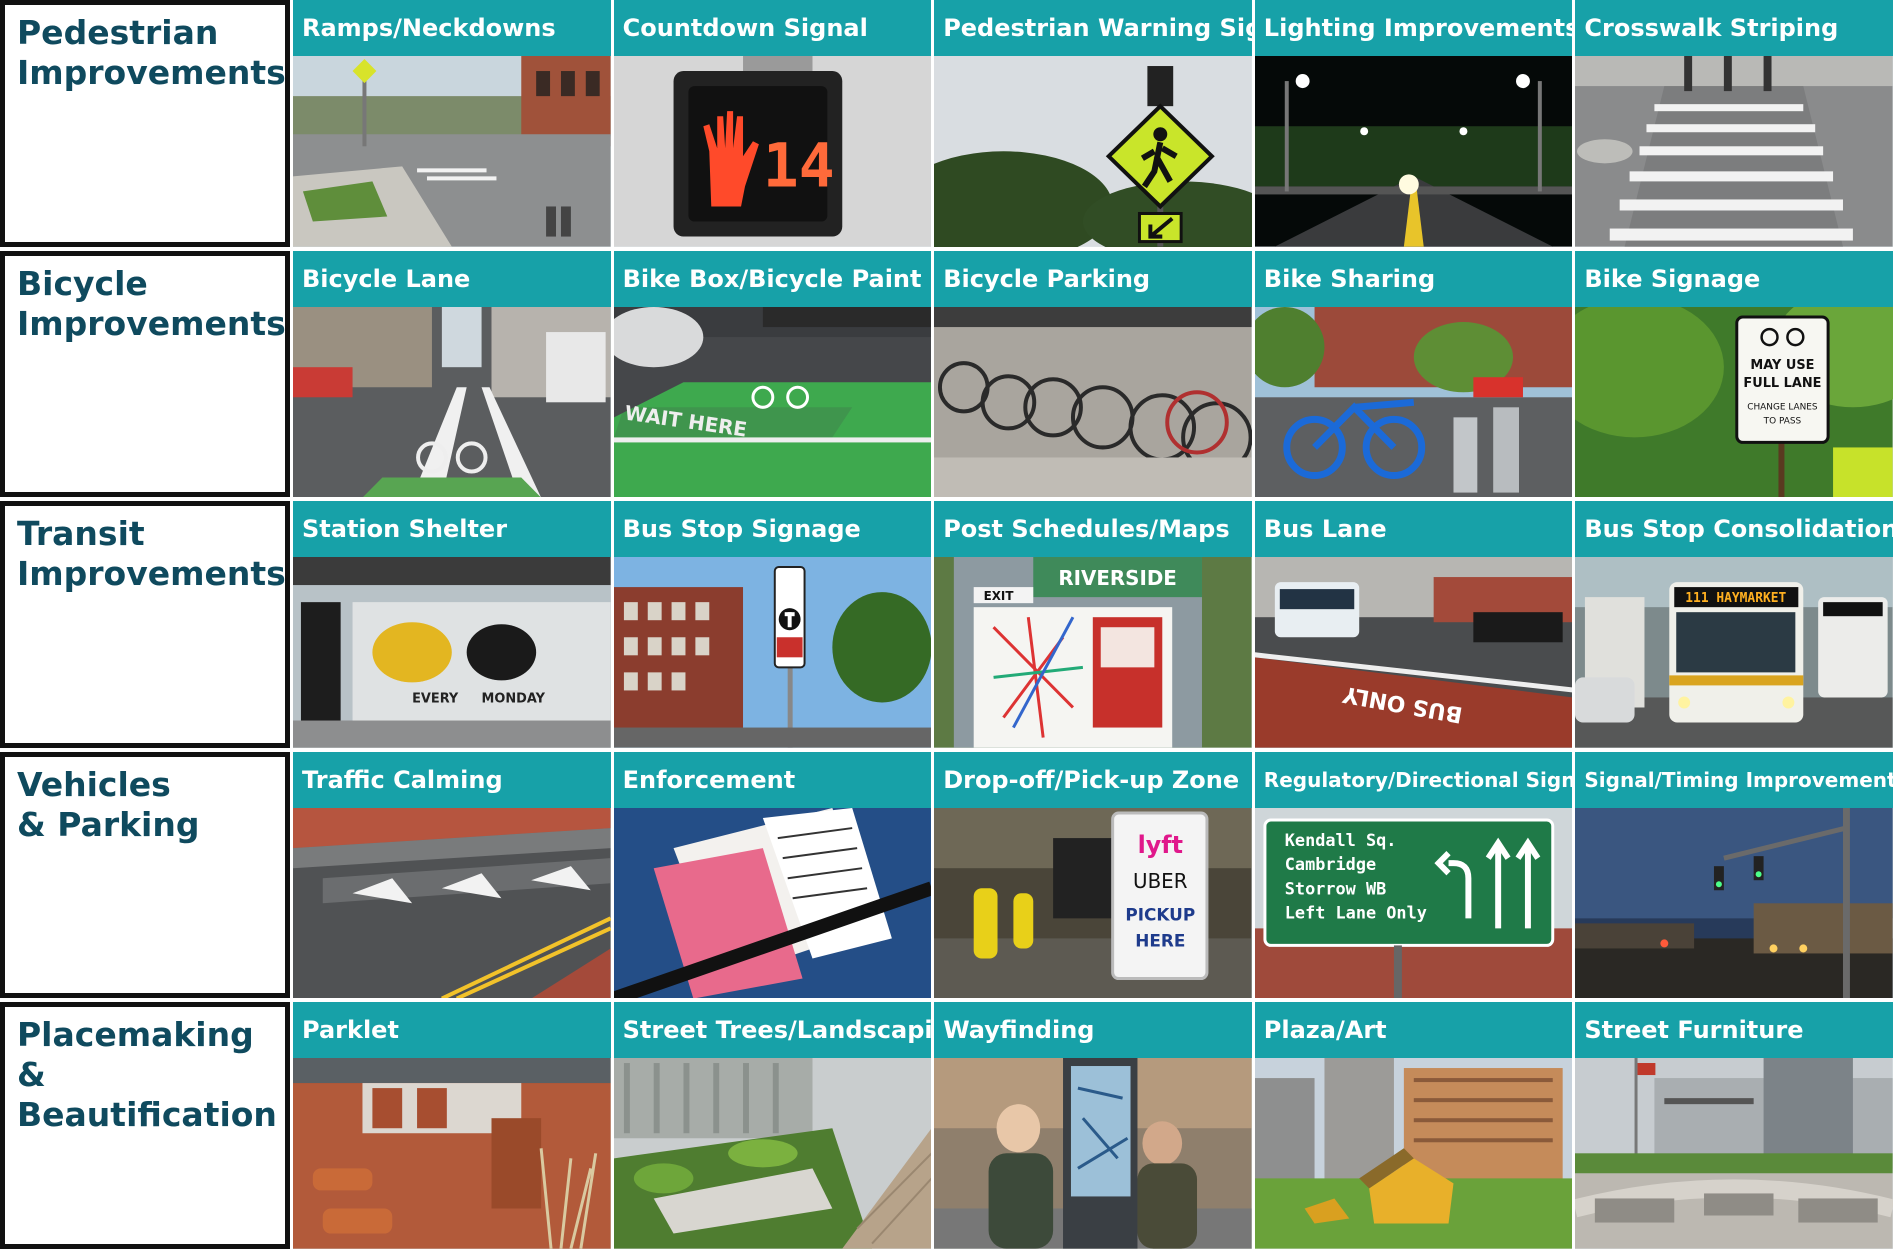 The width and height of the screenshot is (1893, 1249). Describe the element at coordinates (1093, 903) in the screenshot. I see `rideshare-pickup-photo: lyft UBER PICKUP HERE` at that location.